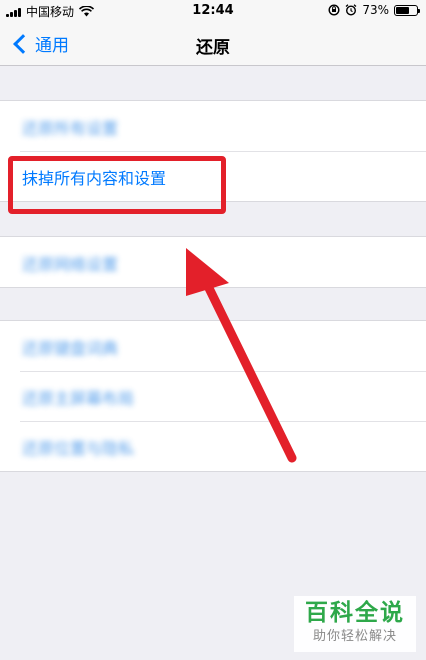  I want to click on annotation-arrow, so click(241, 355).